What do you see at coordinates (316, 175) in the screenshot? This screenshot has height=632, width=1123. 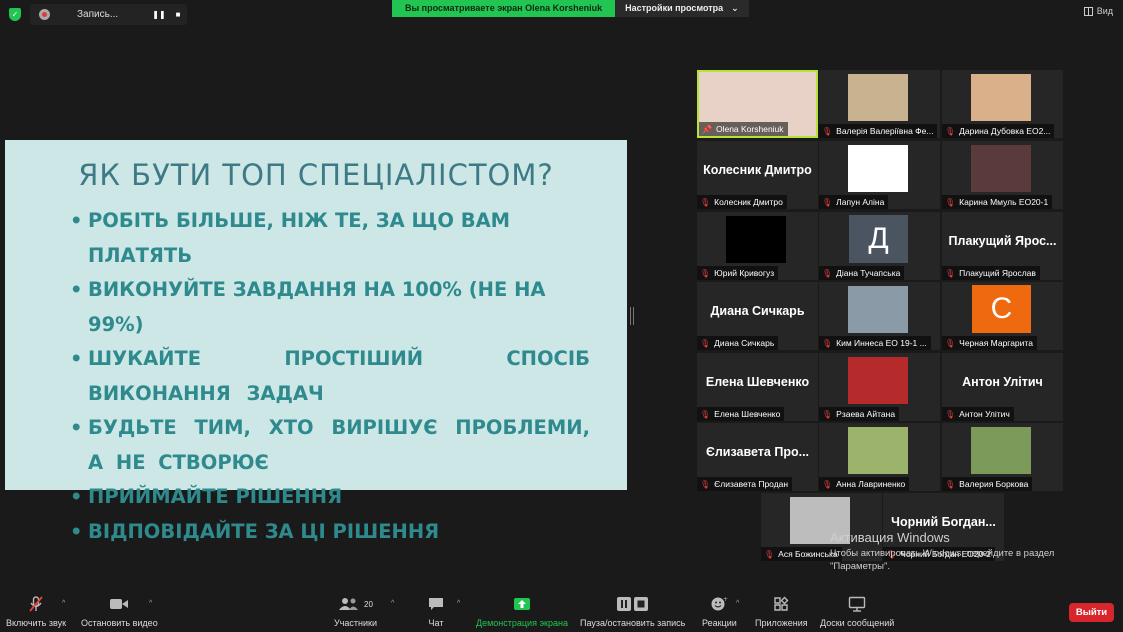 I see `slide-title: ЯК БУТИ ТОП СПЕЦІАЛІСТОМ?` at bounding box center [316, 175].